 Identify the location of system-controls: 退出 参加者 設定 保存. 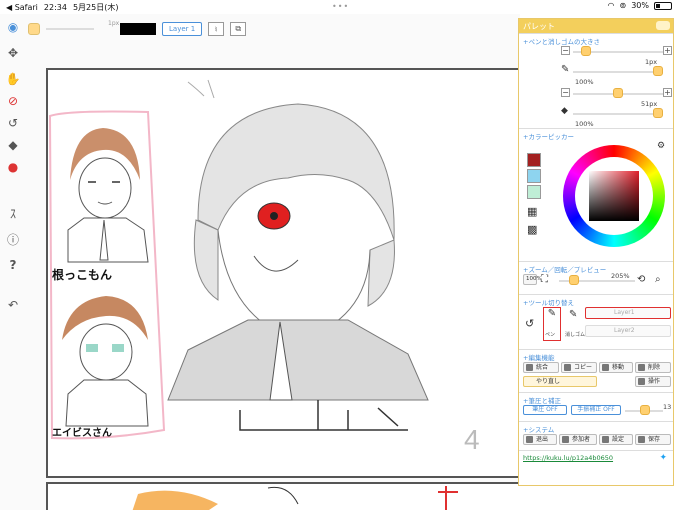
(596, 441).